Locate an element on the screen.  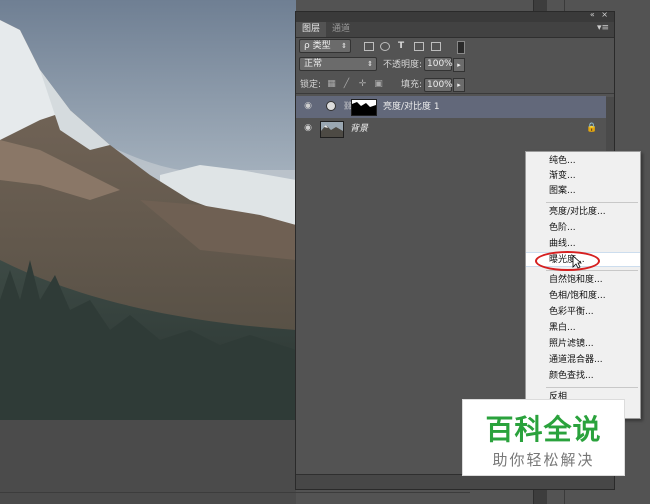
opacity-value: 100% is located at coordinates (440, 64).